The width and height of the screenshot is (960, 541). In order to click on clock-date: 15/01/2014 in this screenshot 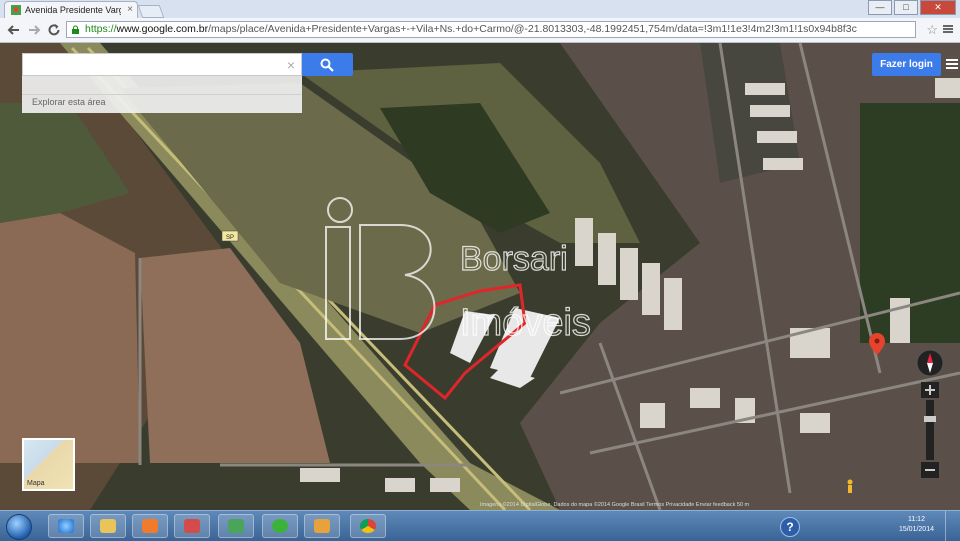, I will do `click(916, 529)`.